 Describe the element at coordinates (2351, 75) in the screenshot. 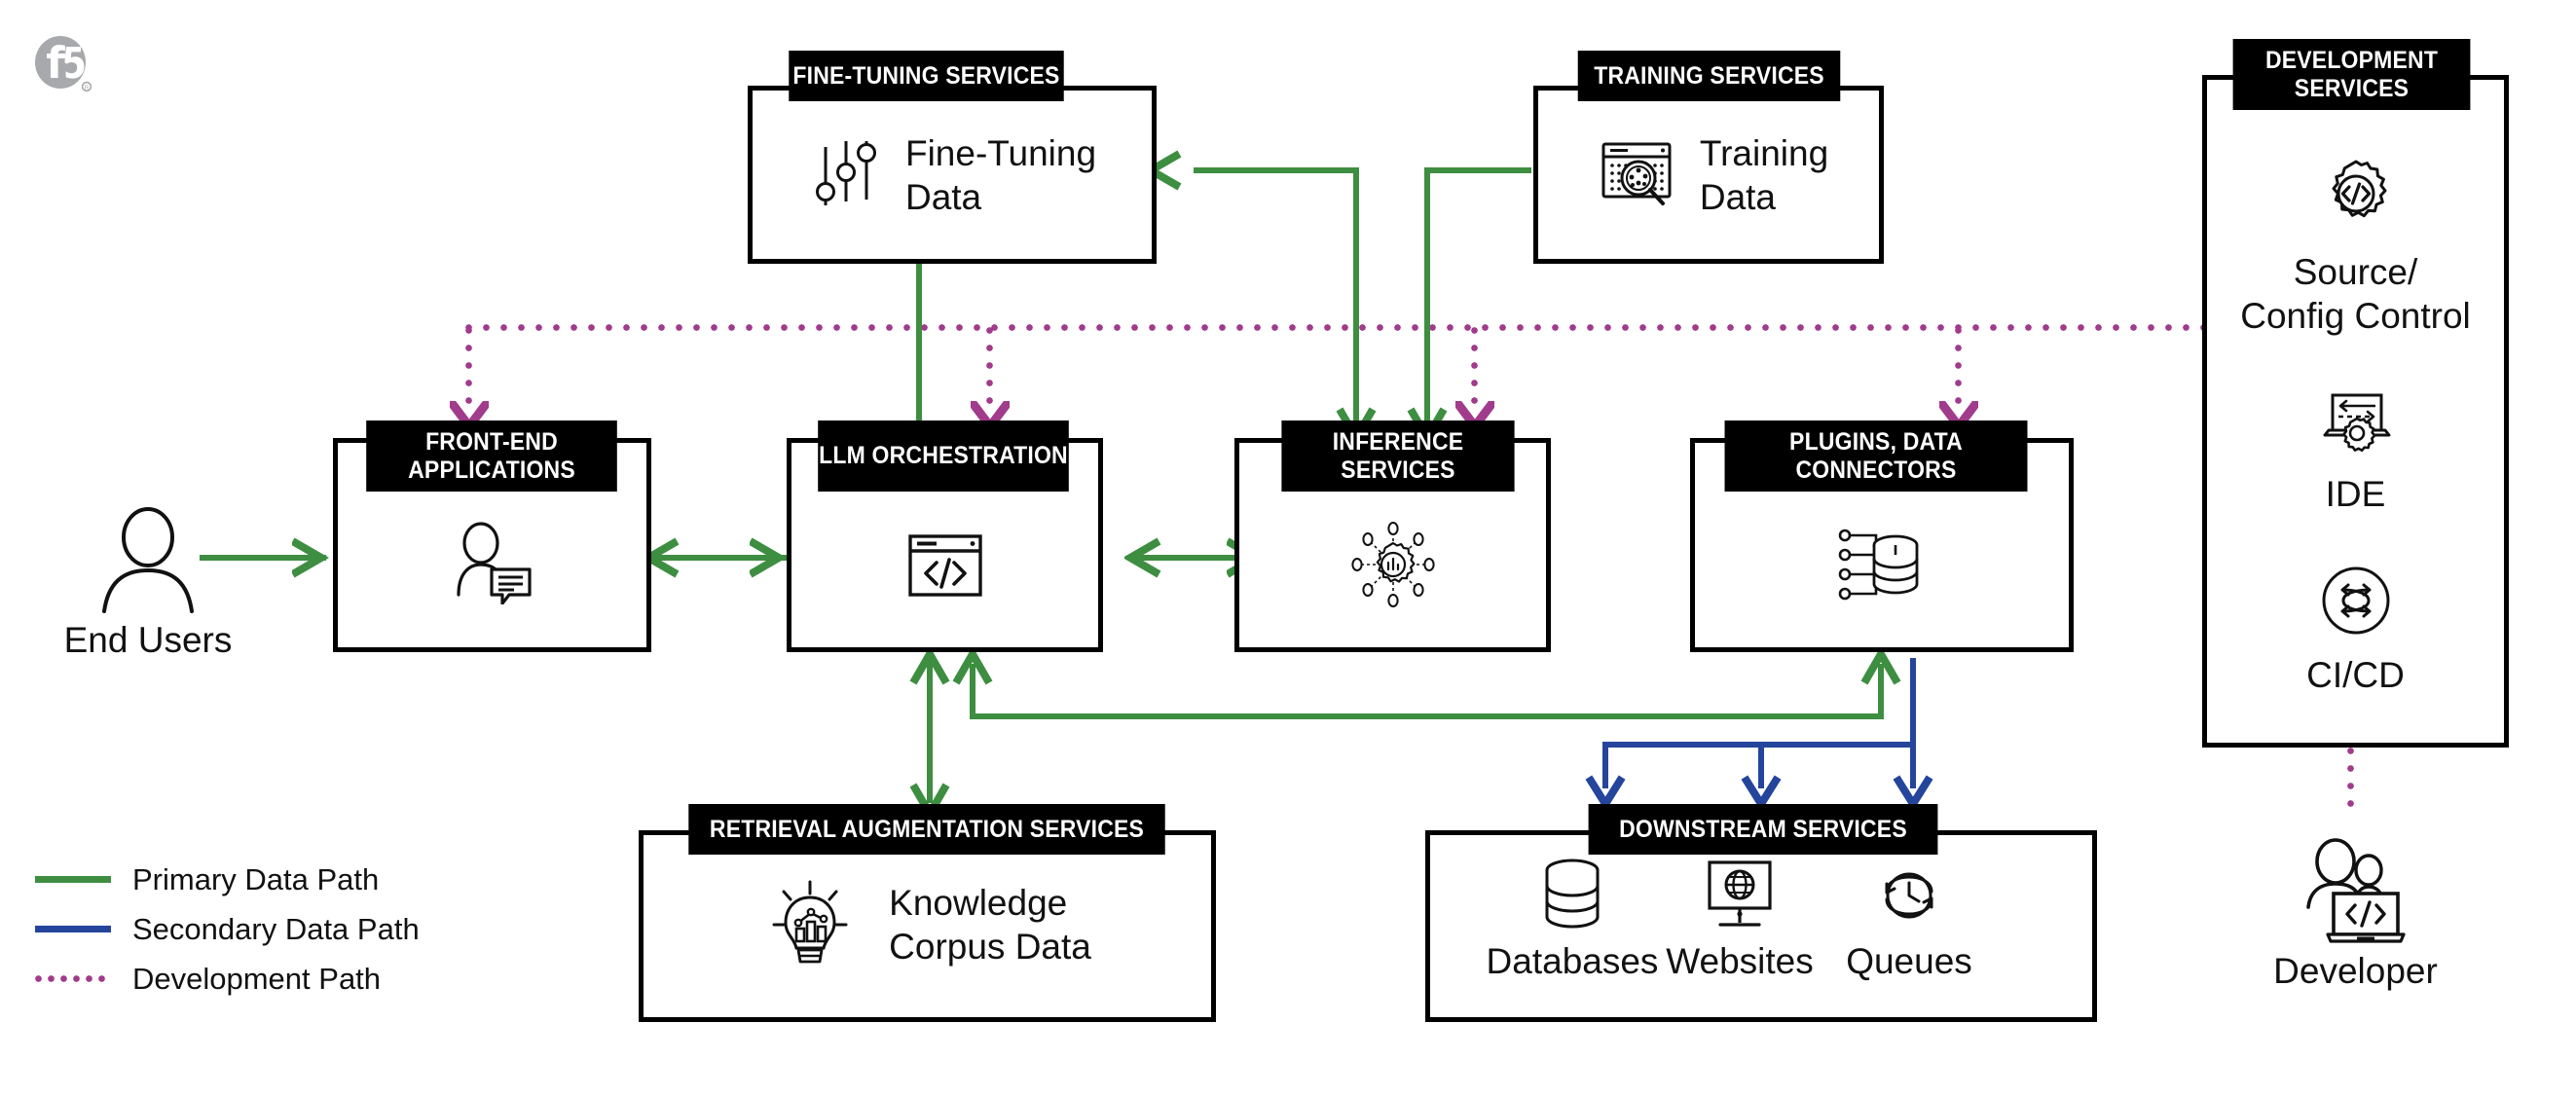

I see `header-development-services: DEVELOPMENT SERVICES` at that location.